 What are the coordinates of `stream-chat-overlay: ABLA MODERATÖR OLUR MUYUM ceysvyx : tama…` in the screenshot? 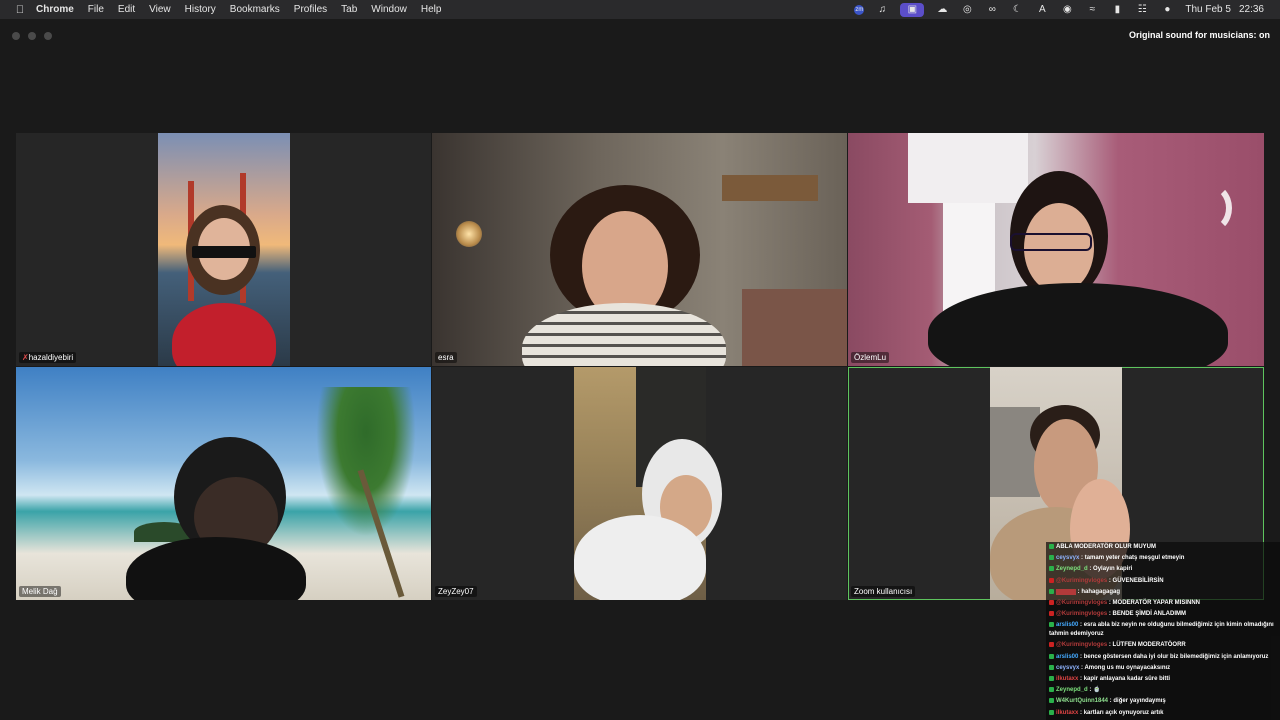 It's located at (1163, 631).